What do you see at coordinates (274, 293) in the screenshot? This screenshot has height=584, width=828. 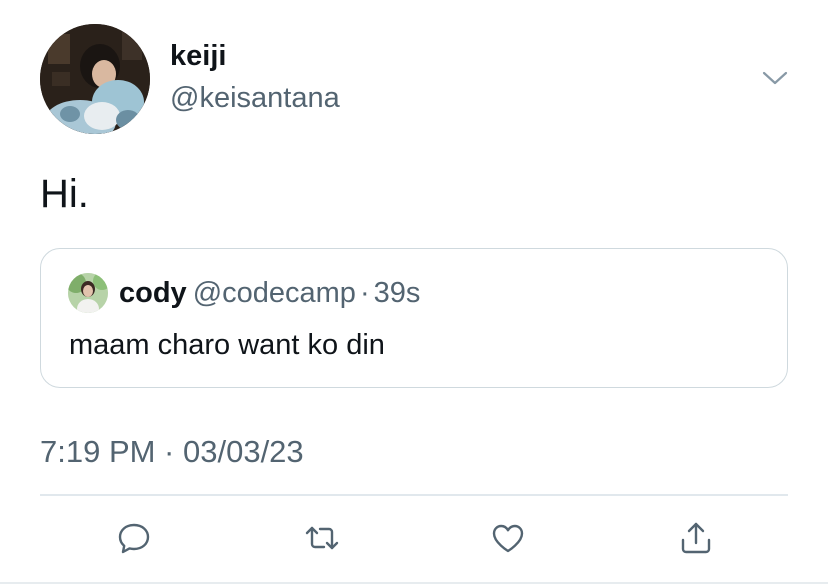 I see `quoted-author-handle: @codecamp` at bounding box center [274, 293].